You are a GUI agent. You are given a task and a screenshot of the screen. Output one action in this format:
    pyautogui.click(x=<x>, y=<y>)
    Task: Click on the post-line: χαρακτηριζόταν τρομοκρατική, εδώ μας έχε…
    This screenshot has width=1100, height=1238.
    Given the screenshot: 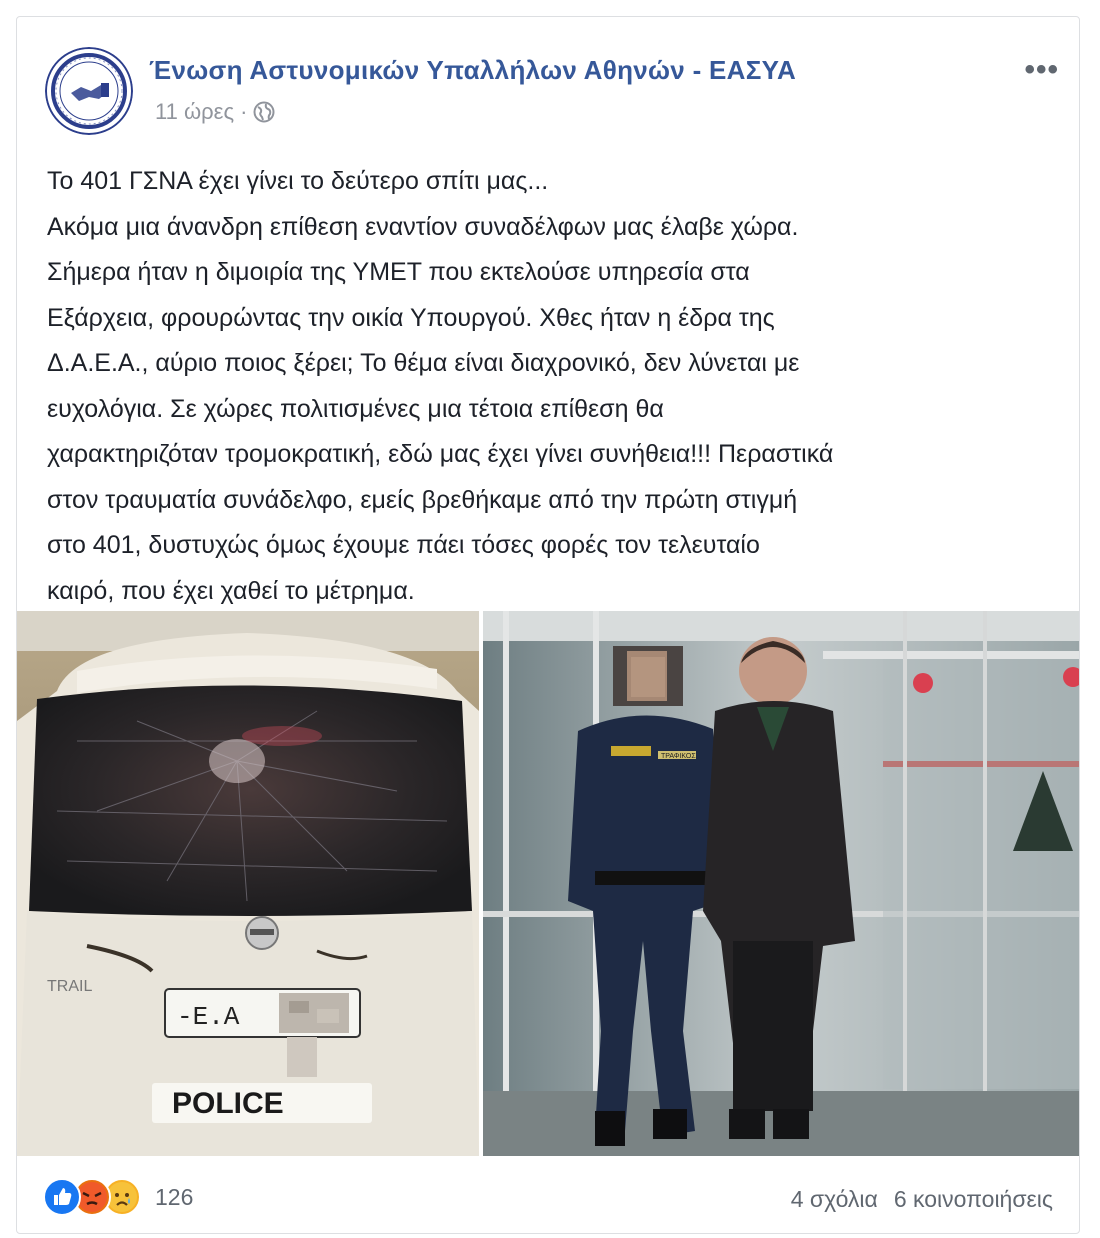 What is the action you would take?
    pyautogui.click(x=440, y=454)
    